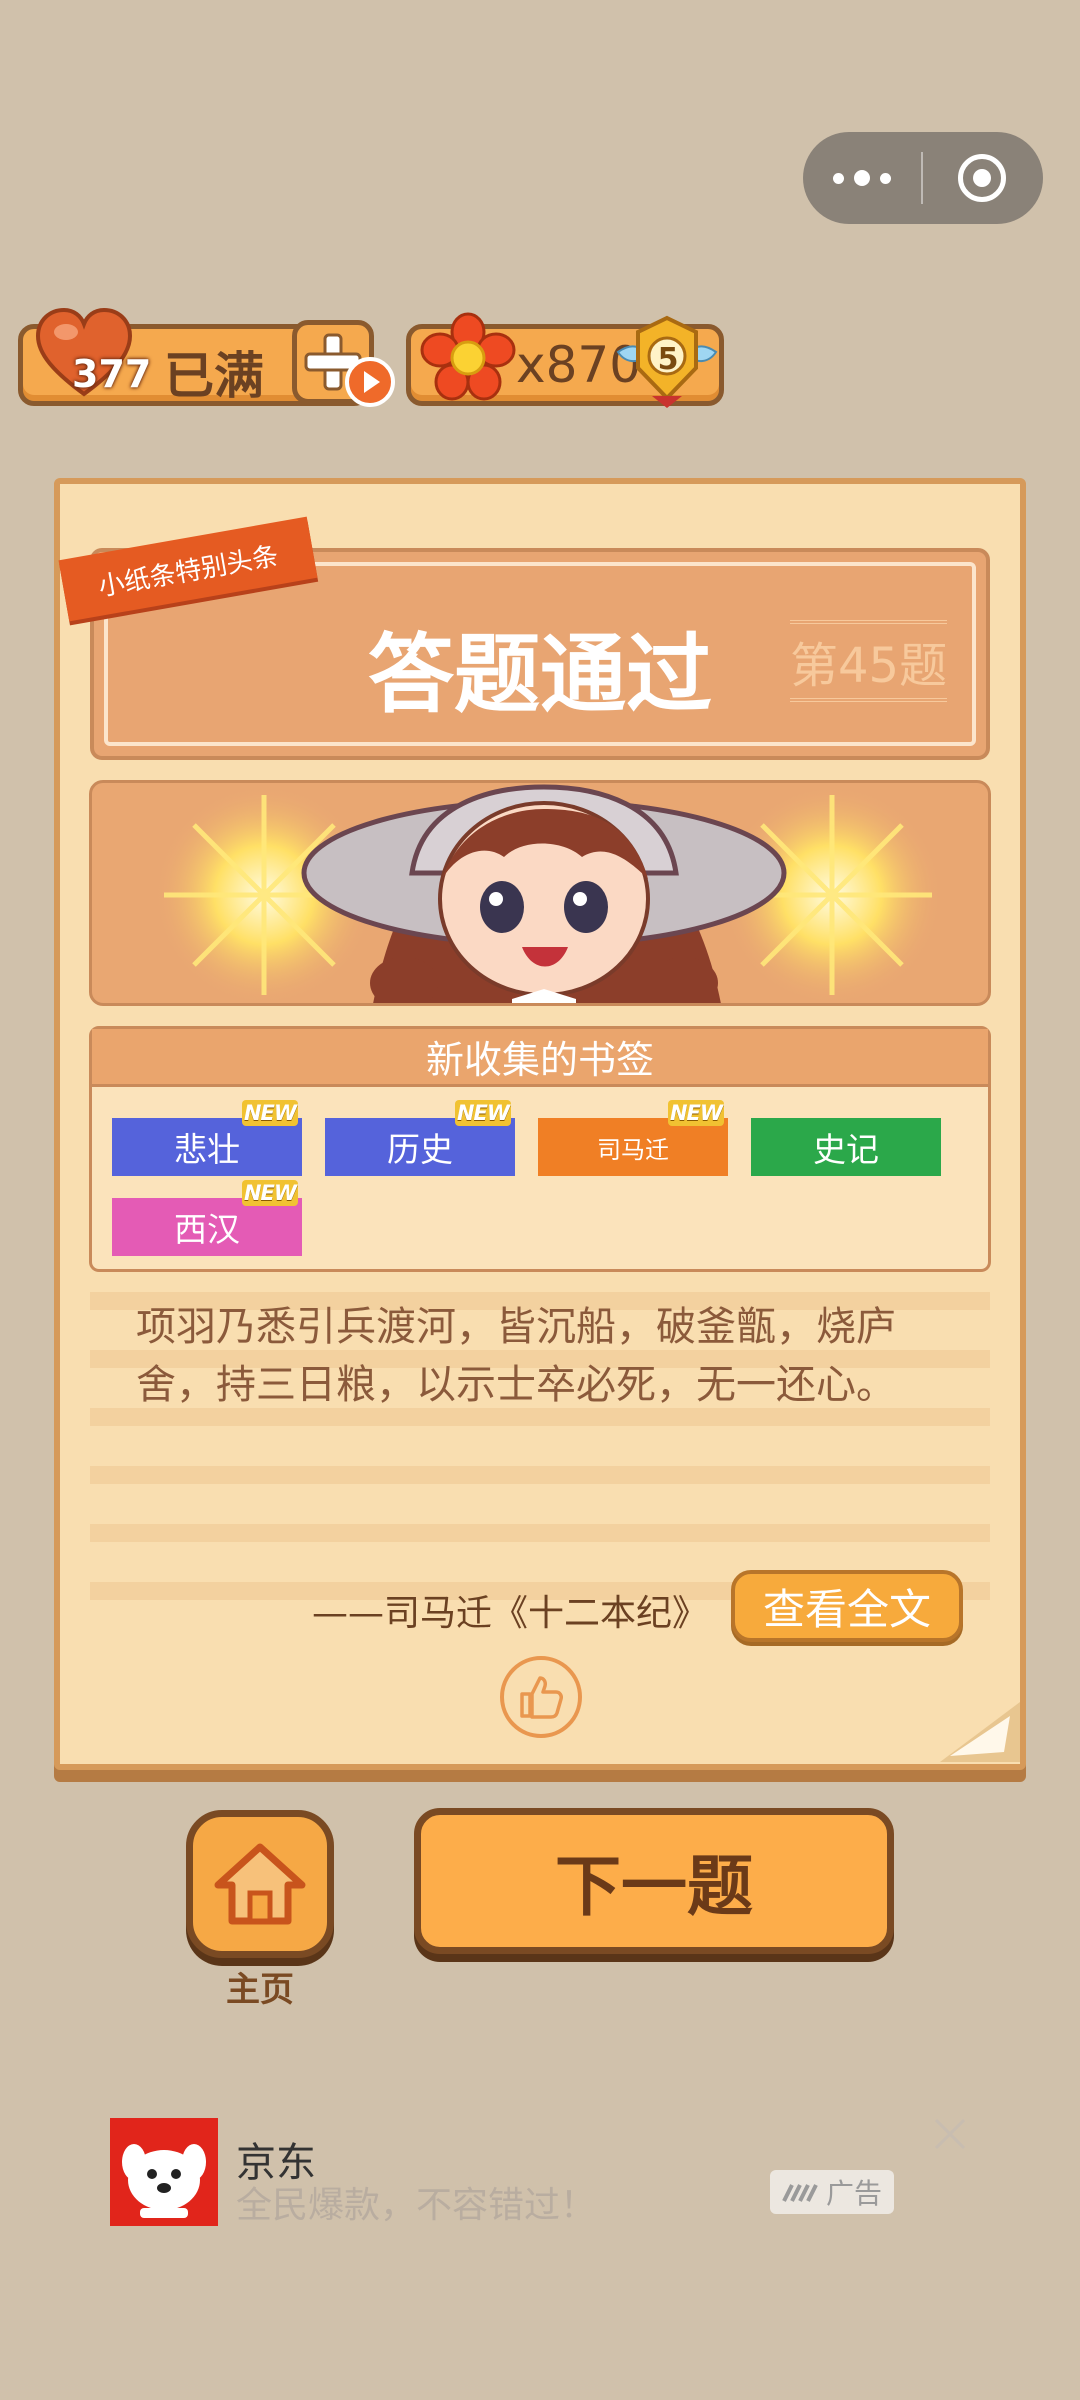 The image size is (1080, 2400). I want to click on hearts-count: 377, so click(112, 374).